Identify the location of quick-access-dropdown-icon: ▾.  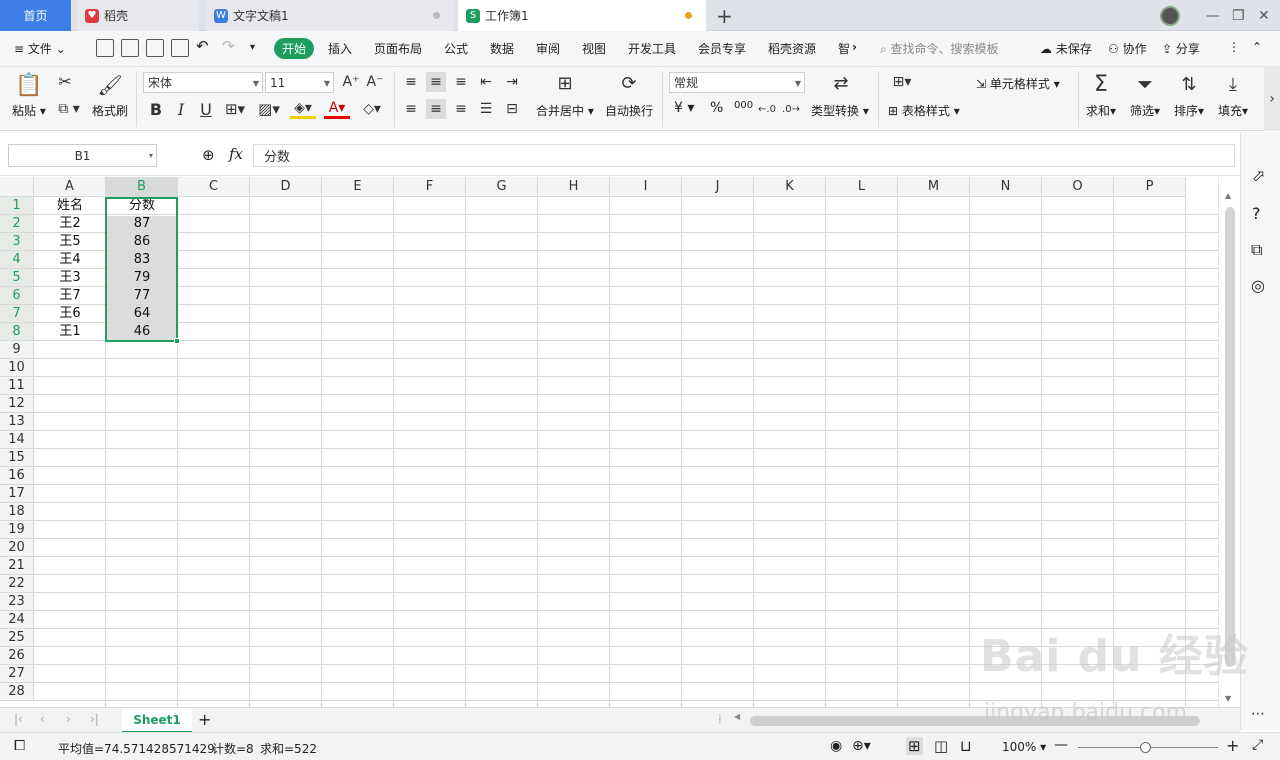
(252, 47).